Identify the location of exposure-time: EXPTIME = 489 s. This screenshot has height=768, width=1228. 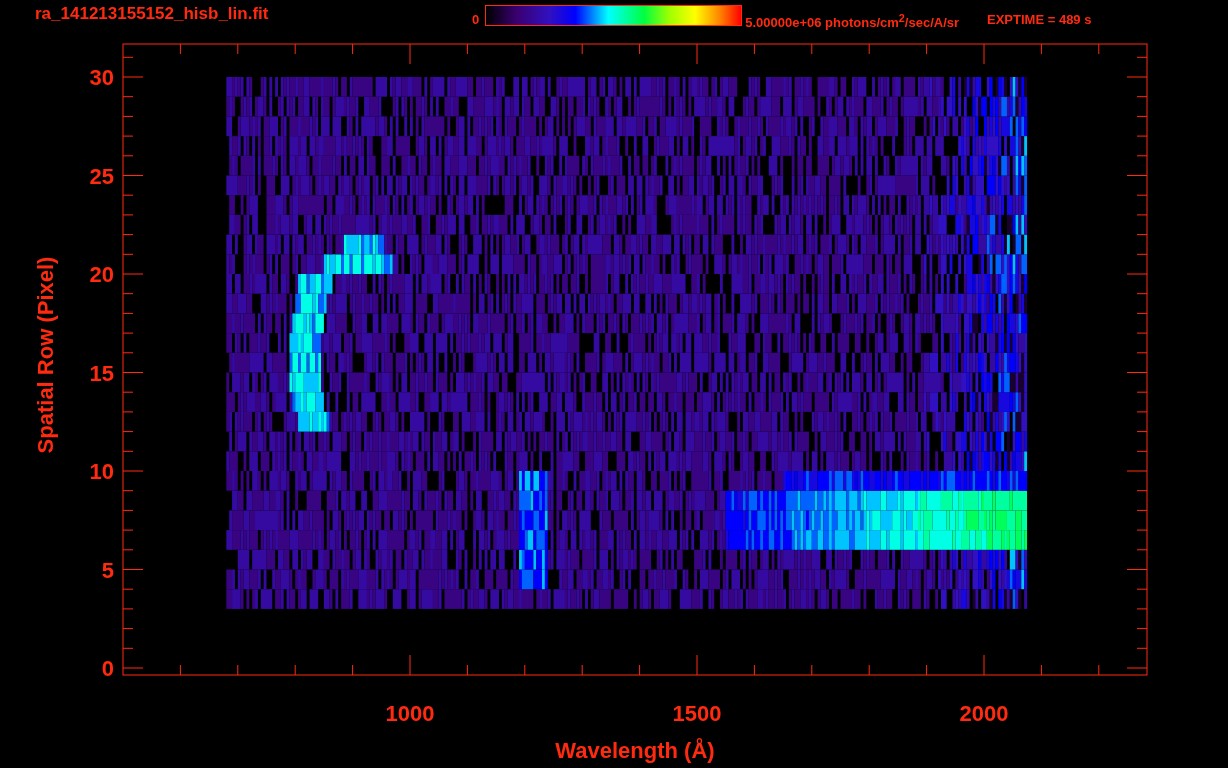
(1039, 19).